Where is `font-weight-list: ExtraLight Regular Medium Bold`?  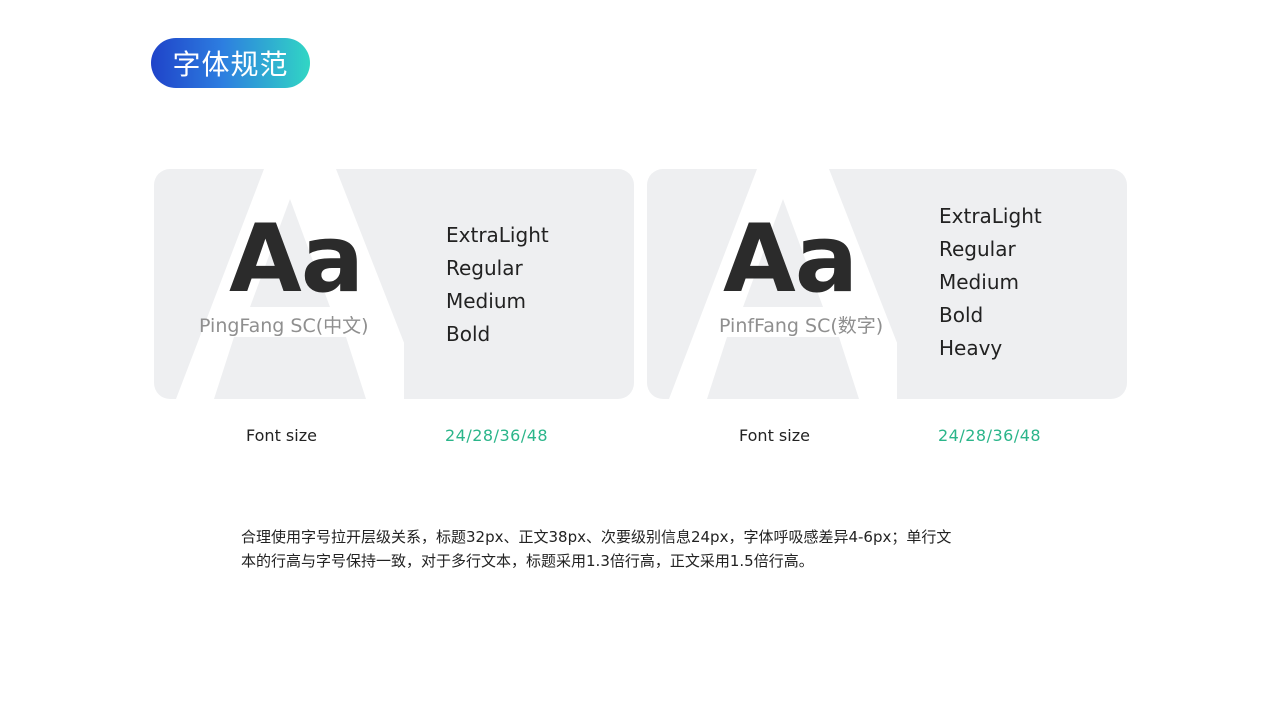 font-weight-list: ExtraLight Regular Medium Bold is located at coordinates (497, 285).